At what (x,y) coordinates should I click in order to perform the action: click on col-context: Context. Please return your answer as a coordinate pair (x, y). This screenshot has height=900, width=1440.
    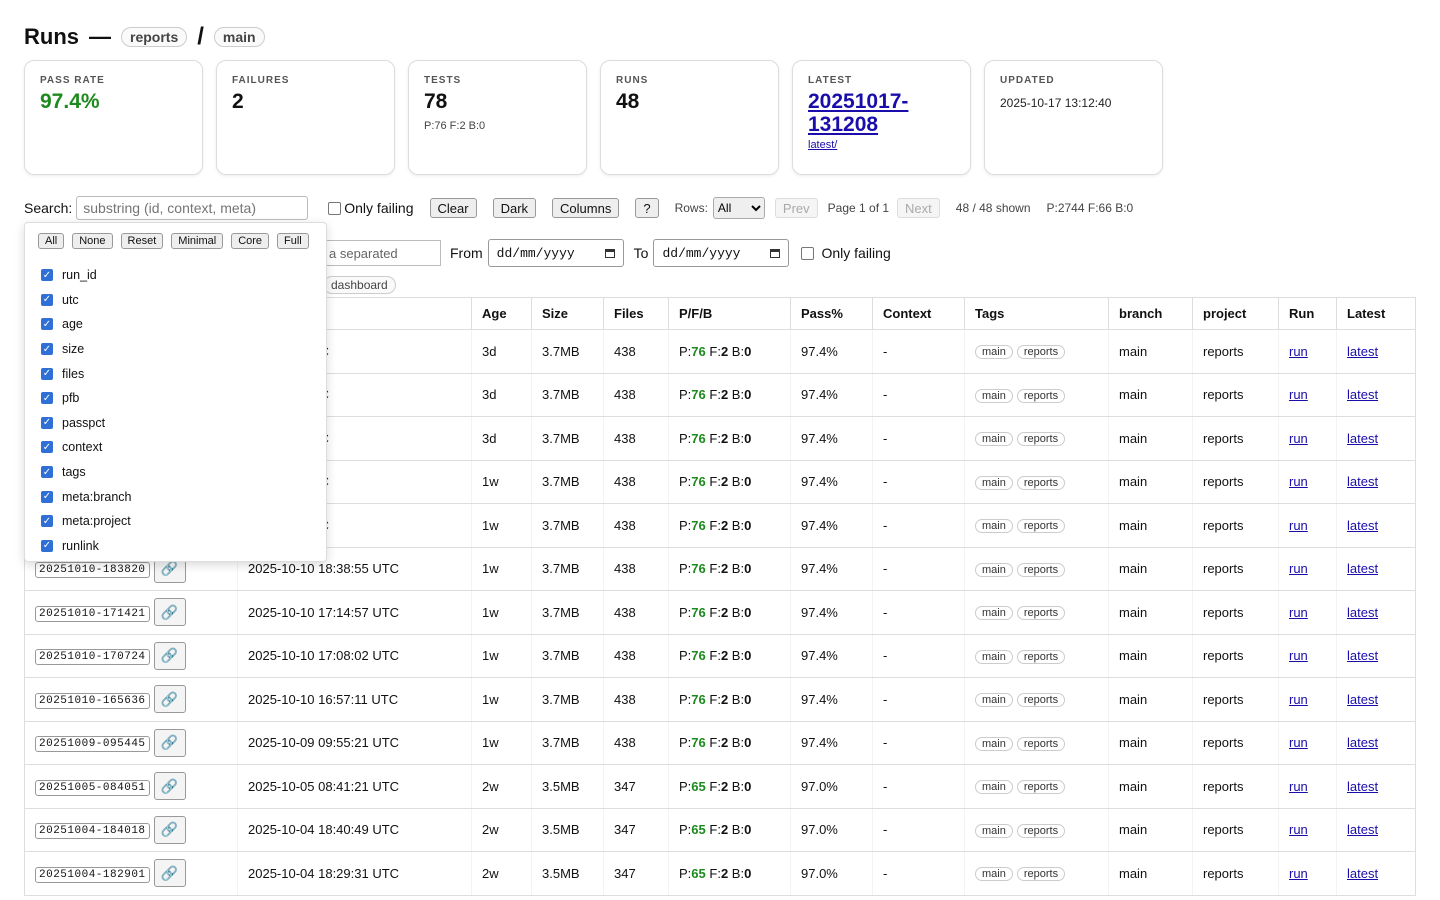
    Looking at the image, I should click on (918, 313).